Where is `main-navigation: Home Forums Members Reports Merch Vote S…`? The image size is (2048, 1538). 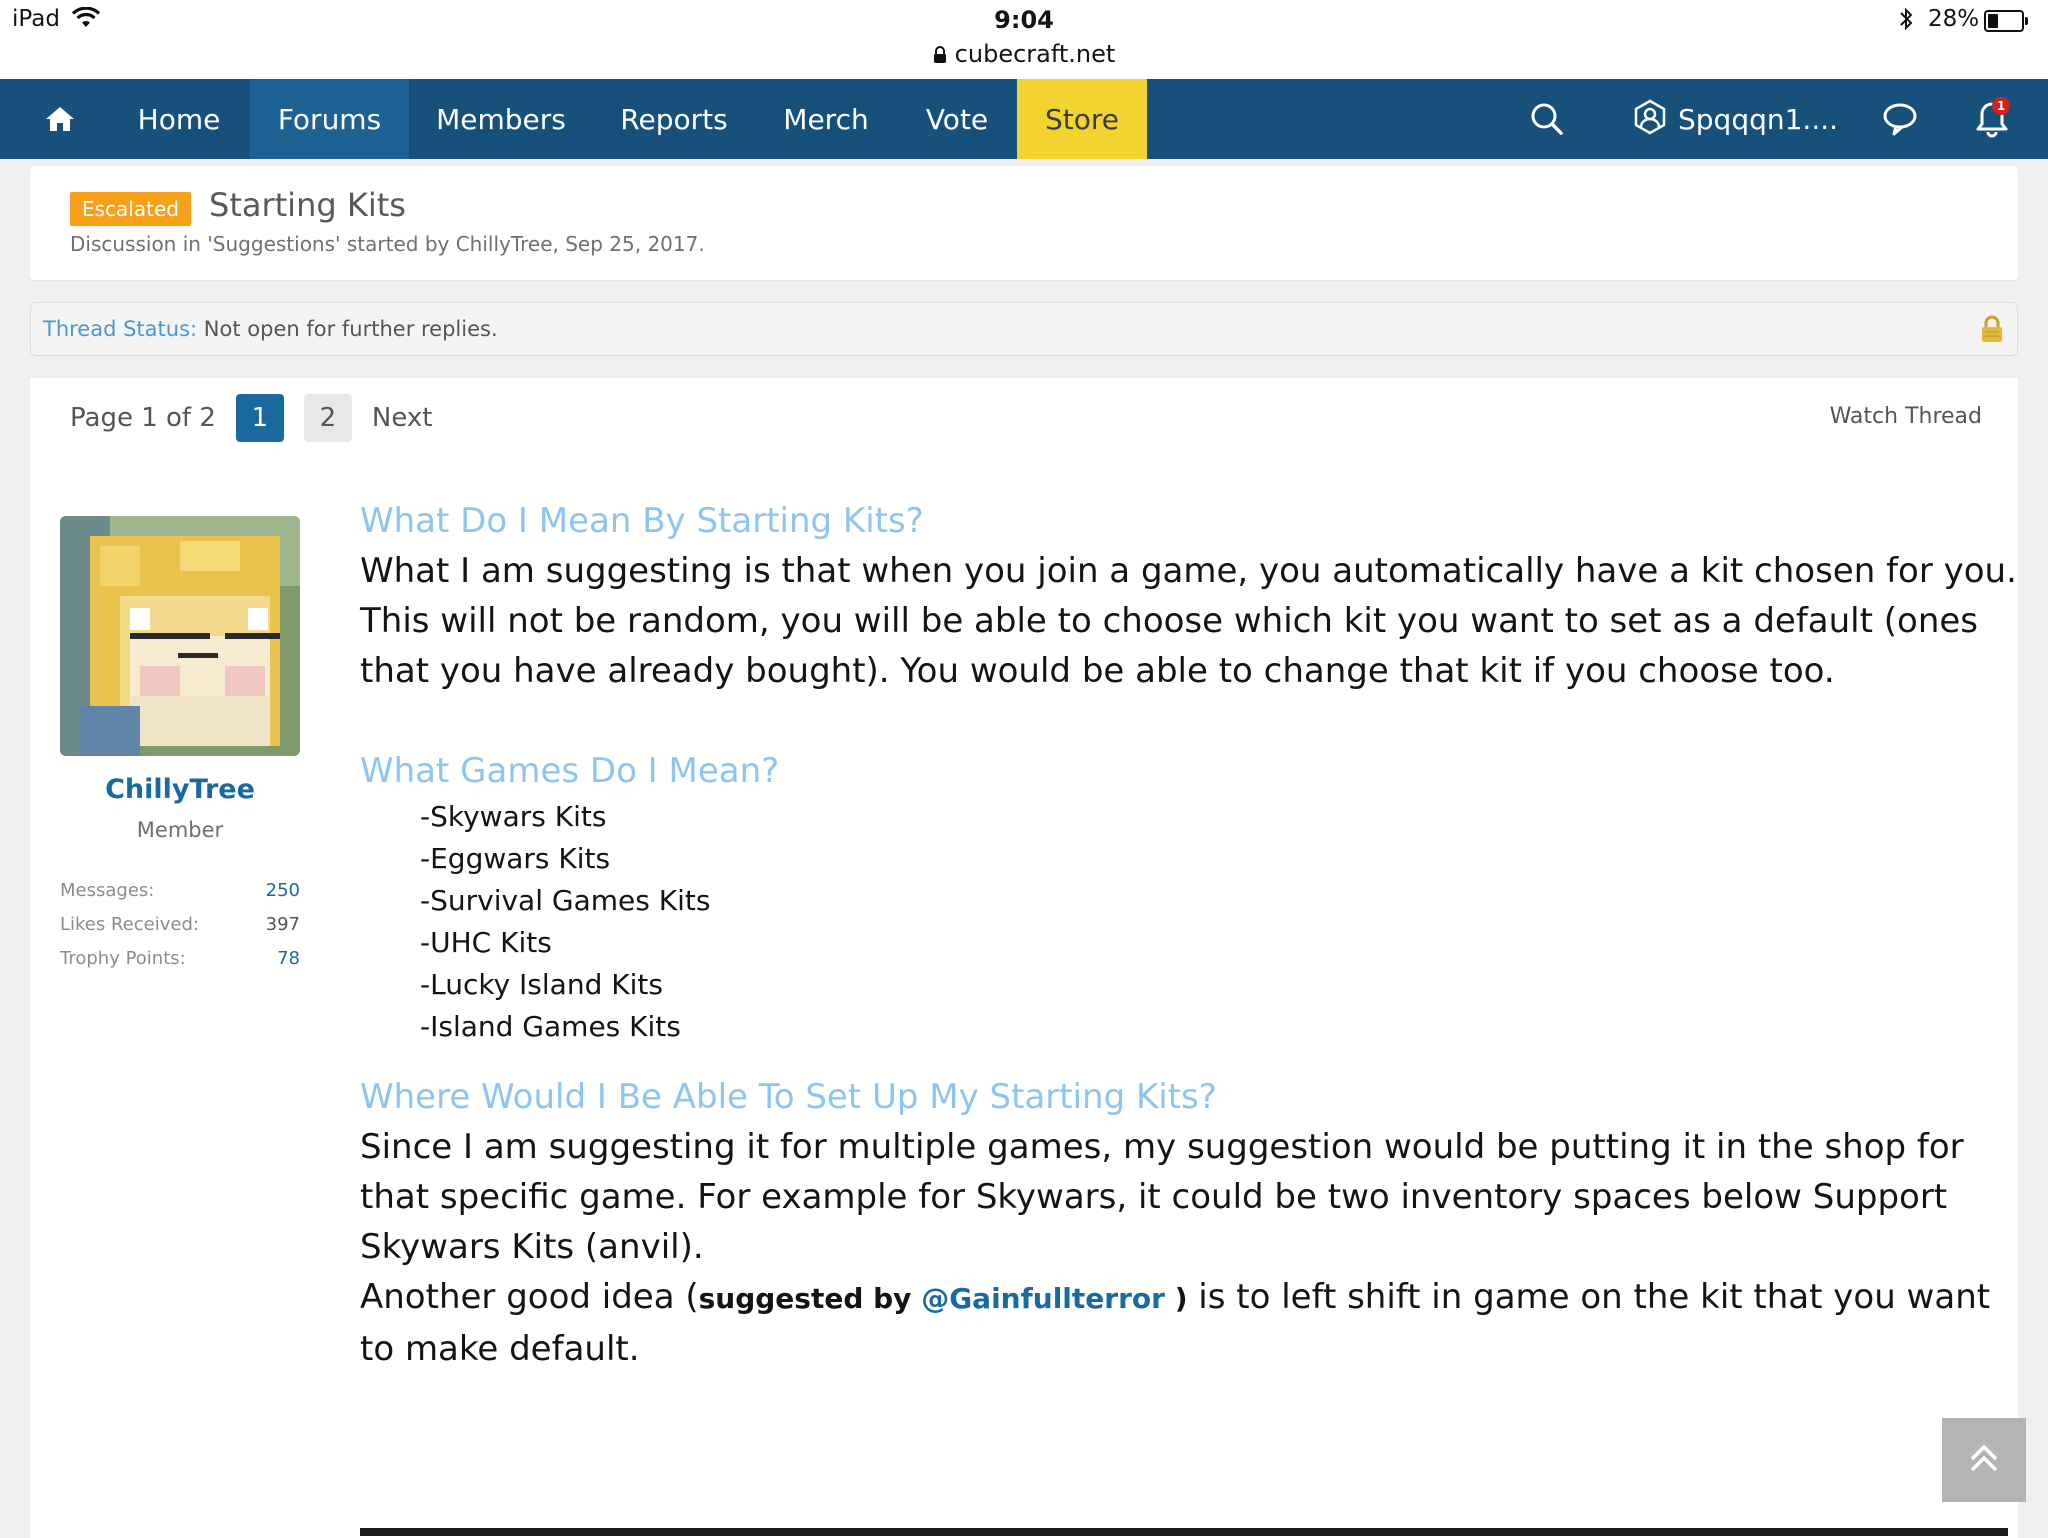 main-navigation: Home Forums Members Reports Merch Vote S… is located at coordinates (1024, 119).